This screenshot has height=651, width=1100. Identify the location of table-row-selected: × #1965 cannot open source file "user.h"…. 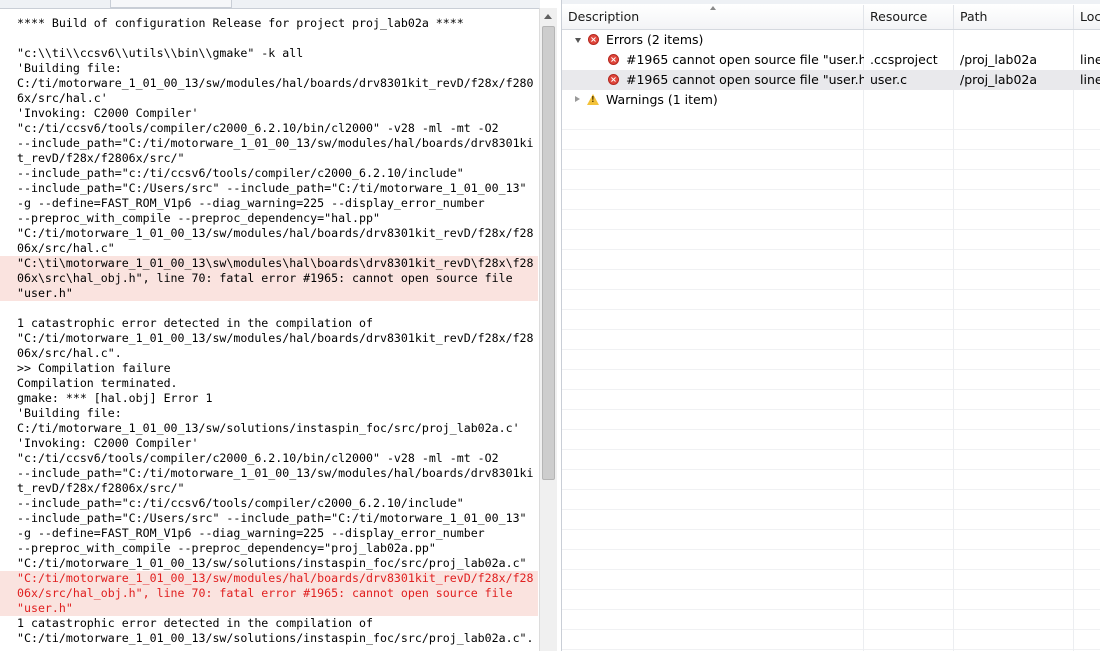
(831, 80).